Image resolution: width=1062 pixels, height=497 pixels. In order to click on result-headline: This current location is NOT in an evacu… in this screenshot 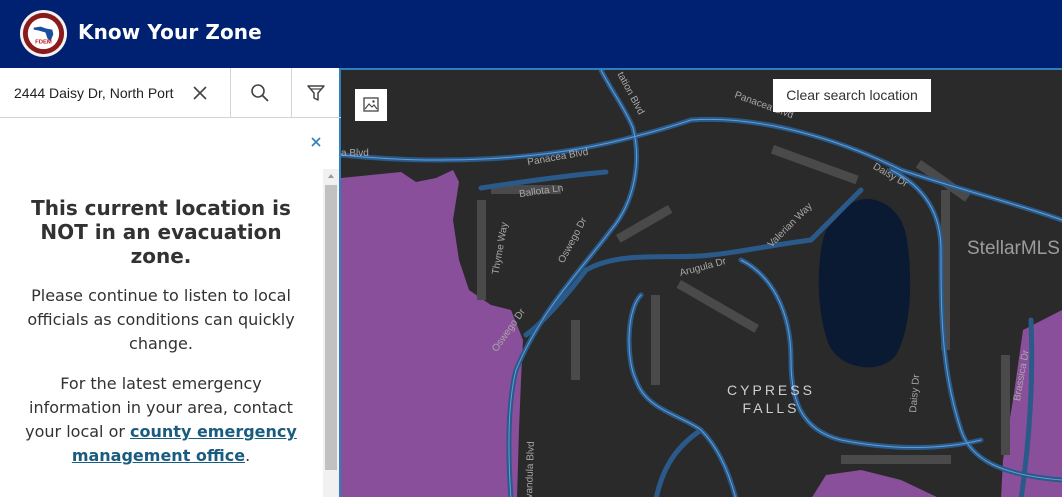, I will do `click(161, 232)`.